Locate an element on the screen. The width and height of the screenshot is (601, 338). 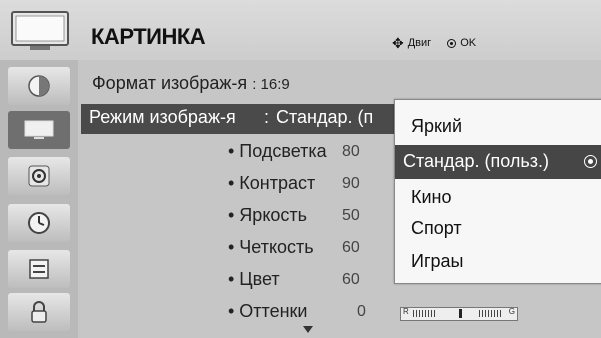
speaker-icon is located at coordinates (39, 176).